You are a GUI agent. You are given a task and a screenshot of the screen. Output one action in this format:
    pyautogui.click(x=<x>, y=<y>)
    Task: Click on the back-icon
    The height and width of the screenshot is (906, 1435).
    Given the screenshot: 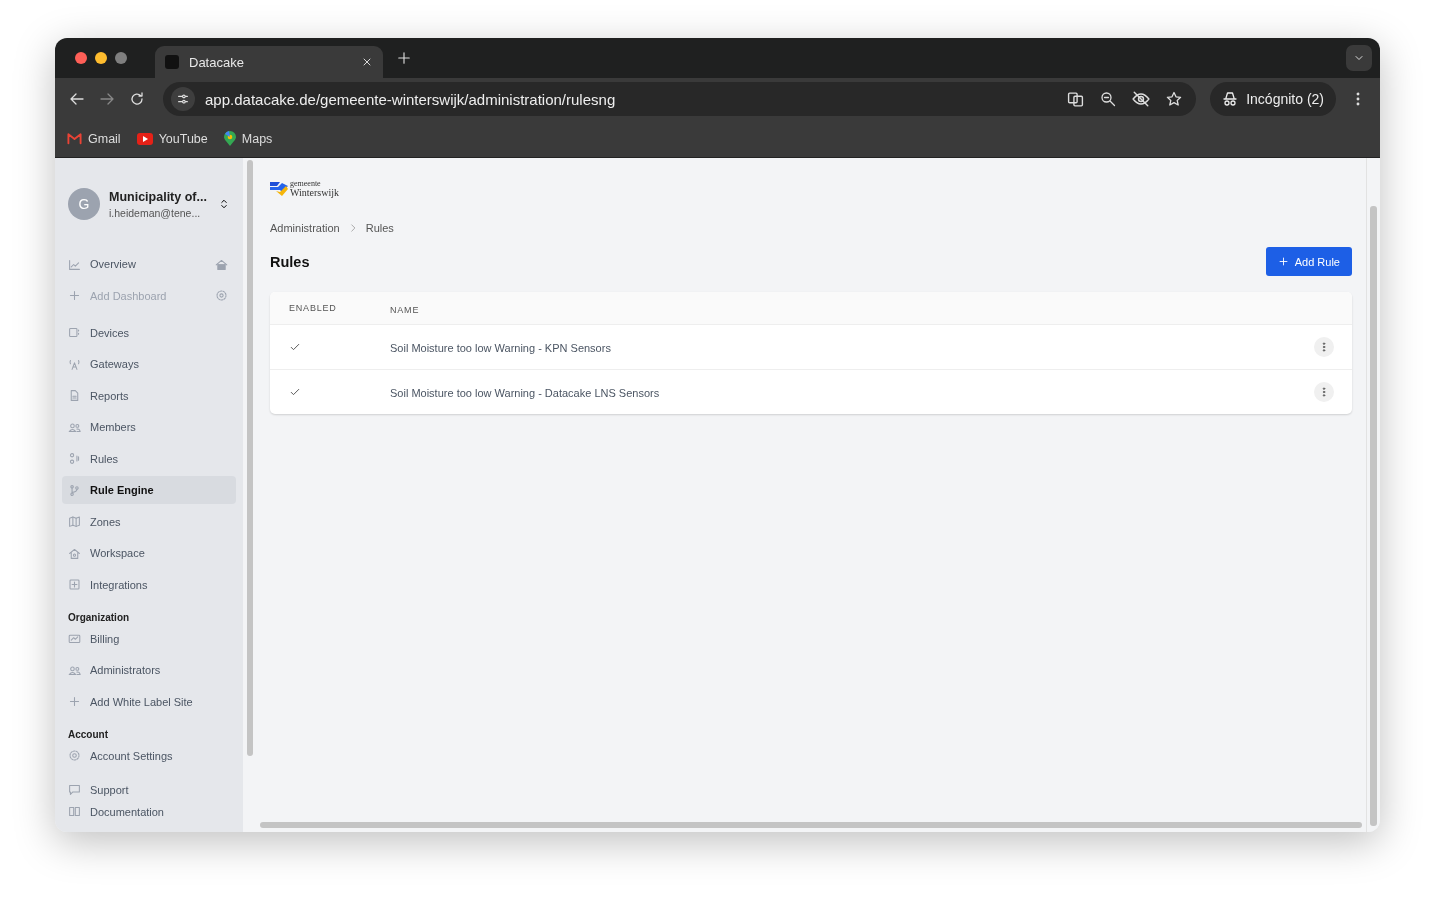 What is the action you would take?
    pyautogui.click(x=77, y=99)
    